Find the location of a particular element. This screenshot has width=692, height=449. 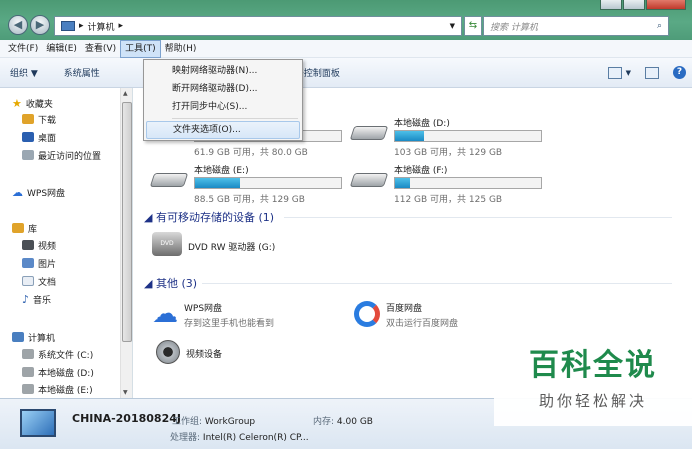

sidebar-item-libraries: 库 is located at coordinates (24, 228).